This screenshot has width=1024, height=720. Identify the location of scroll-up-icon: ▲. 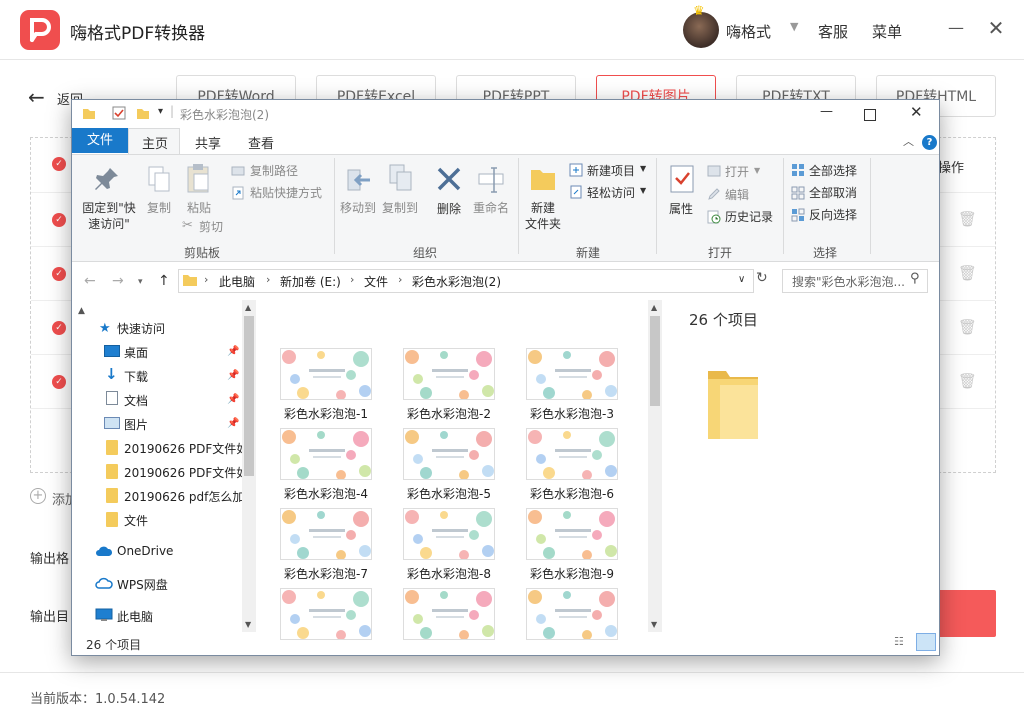
(654, 307).